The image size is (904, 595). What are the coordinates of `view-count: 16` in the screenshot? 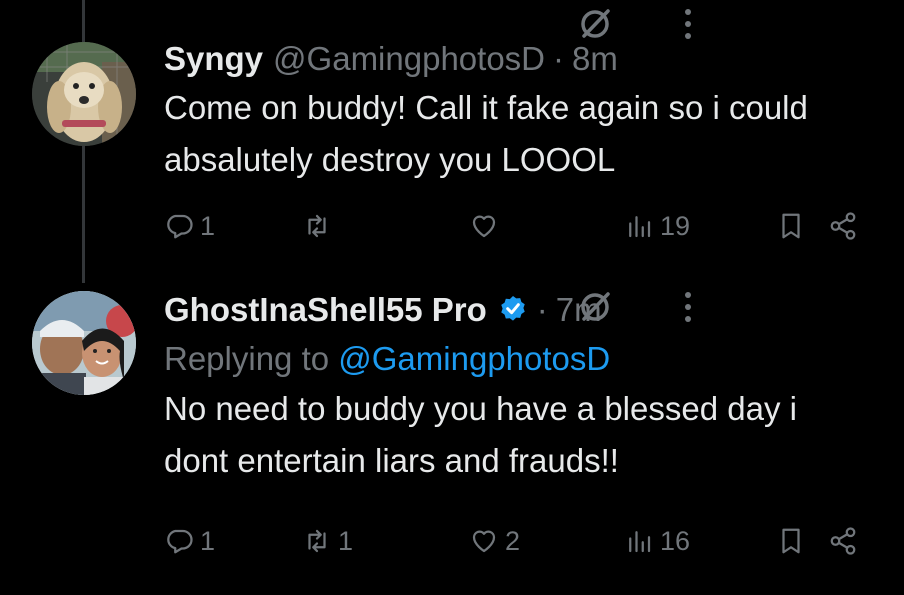 It's located at (675, 540).